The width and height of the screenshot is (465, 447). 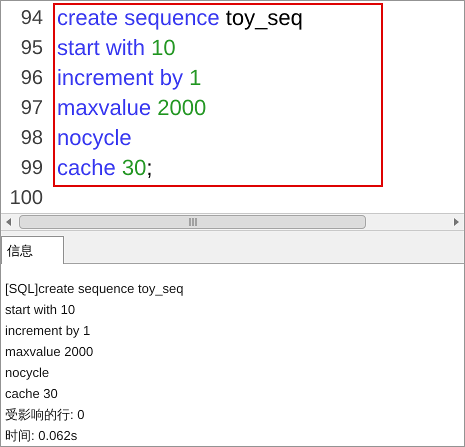 What do you see at coordinates (32, 168) in the screenshot?
I see `line-number: 99` at bounding box center [32, 168].